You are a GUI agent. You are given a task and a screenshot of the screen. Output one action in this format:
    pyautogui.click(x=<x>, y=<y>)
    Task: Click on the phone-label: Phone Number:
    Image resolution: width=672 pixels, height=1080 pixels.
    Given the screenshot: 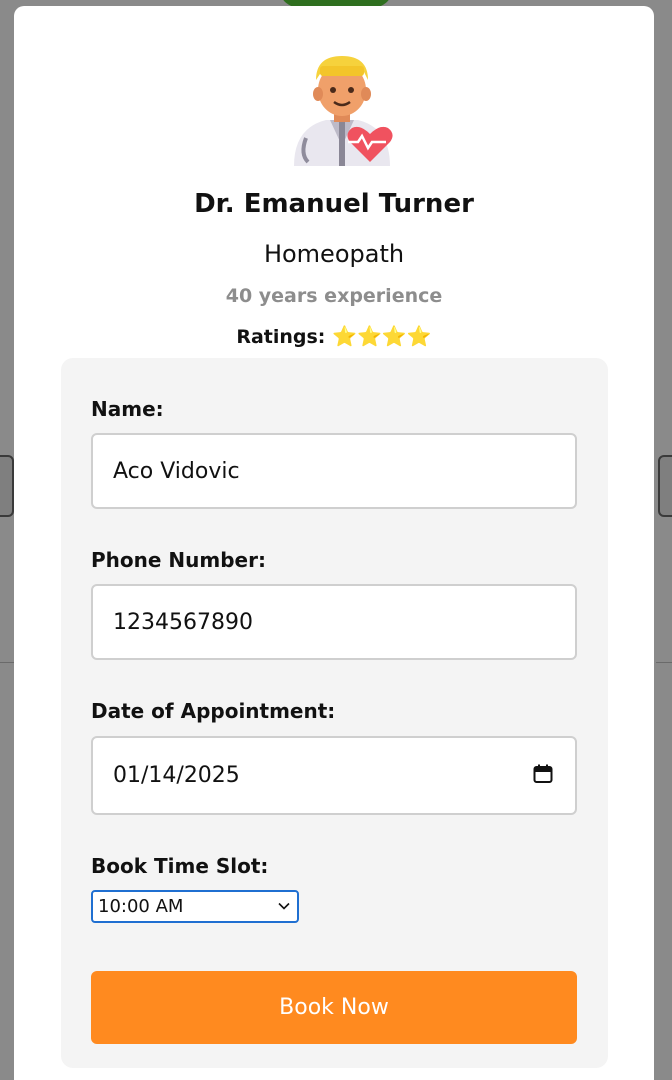 What is the action you would take?
    pyautogui.click(x=178, y=560)
    